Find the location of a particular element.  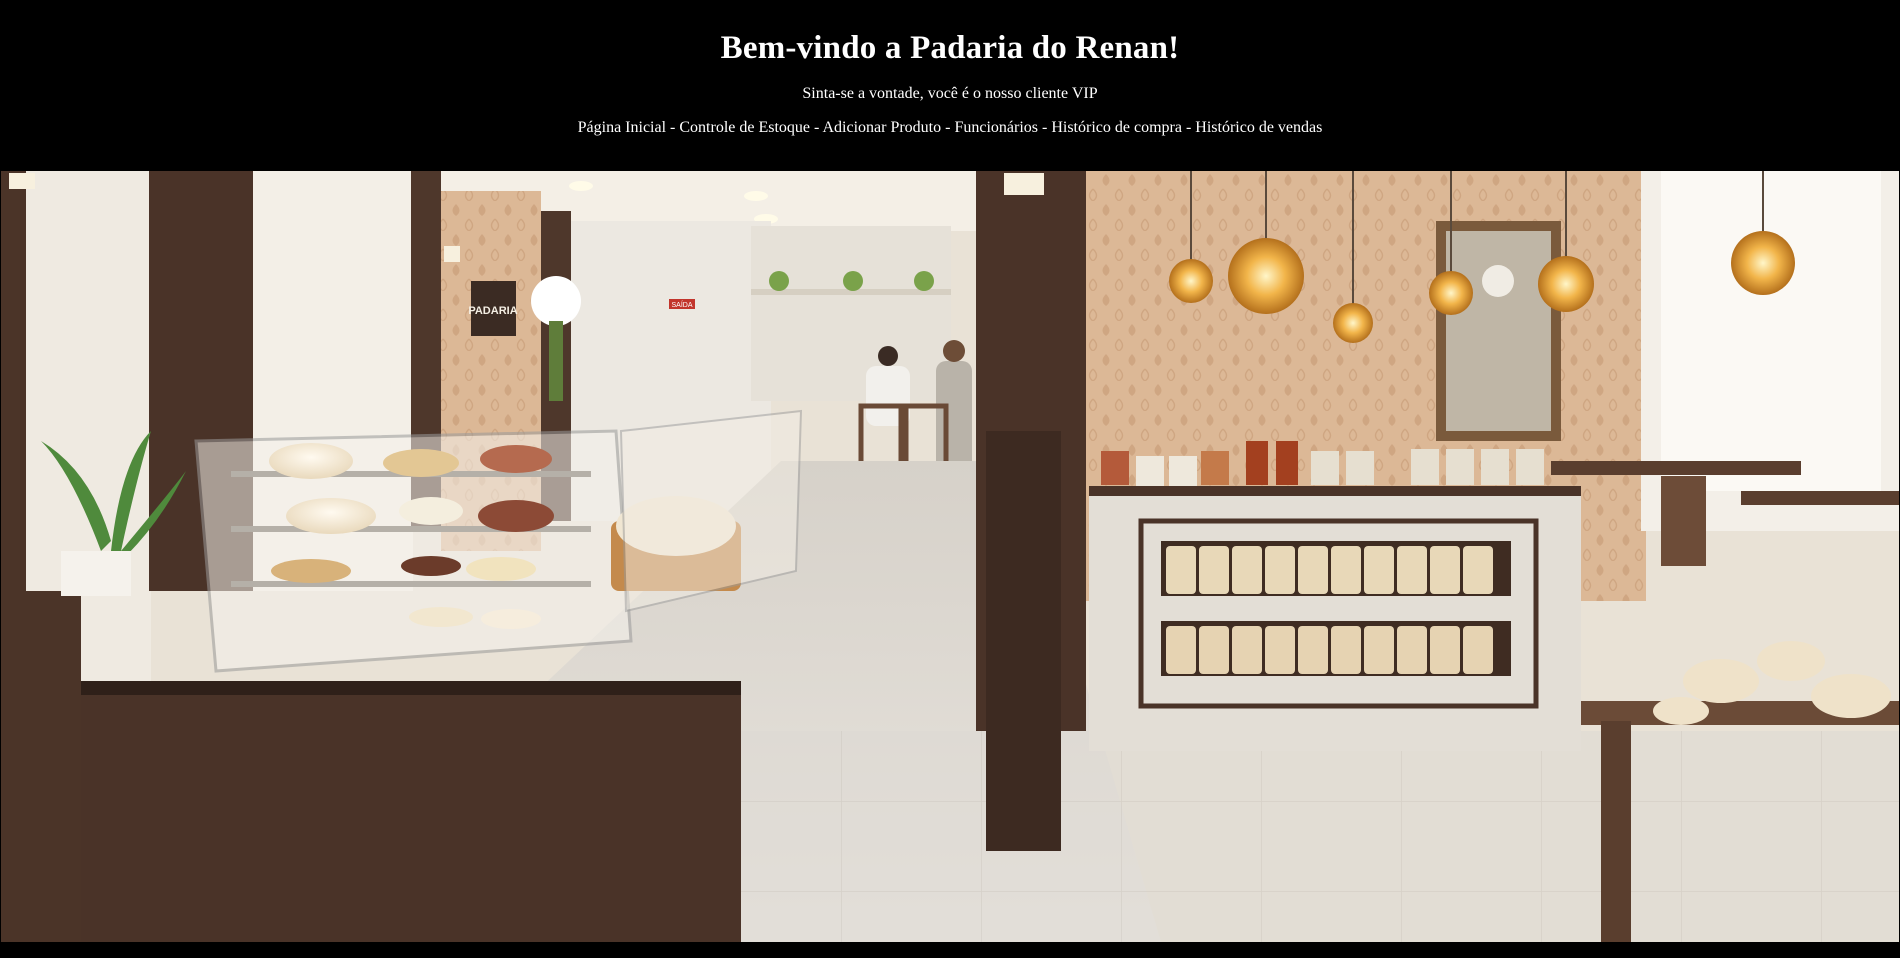

bottom-bar is located at coordinates (950, 950).